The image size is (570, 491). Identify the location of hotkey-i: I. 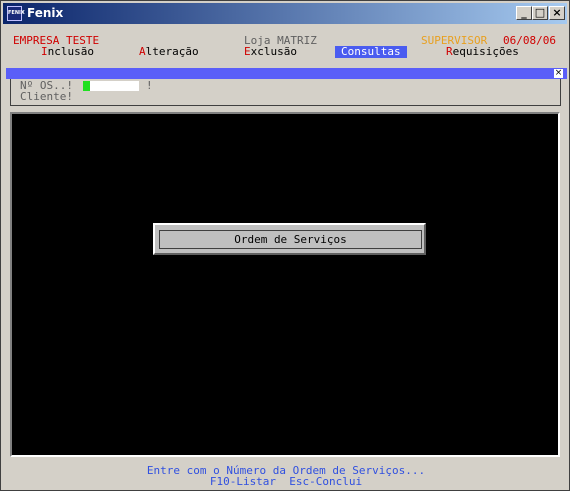
(44, 51).